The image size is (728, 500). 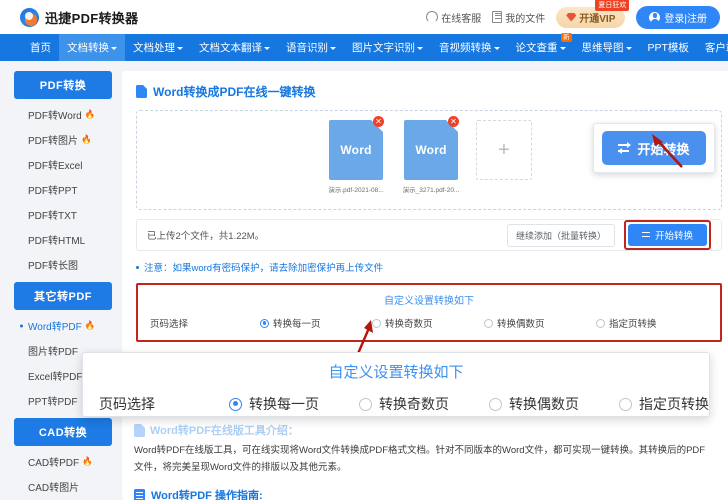 What do you see at coordinates (673, 404) in the screenshot?
I see `overlay-radio-option-3: 指定页转换` at bounding box center [673, 404].